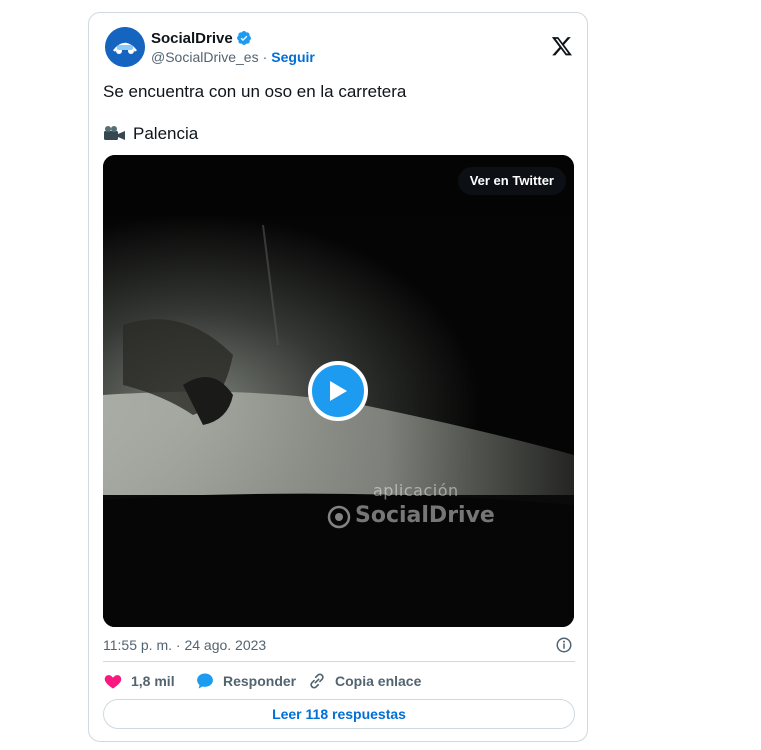  I want to click on reply-button: Responder, so click(251, 681).